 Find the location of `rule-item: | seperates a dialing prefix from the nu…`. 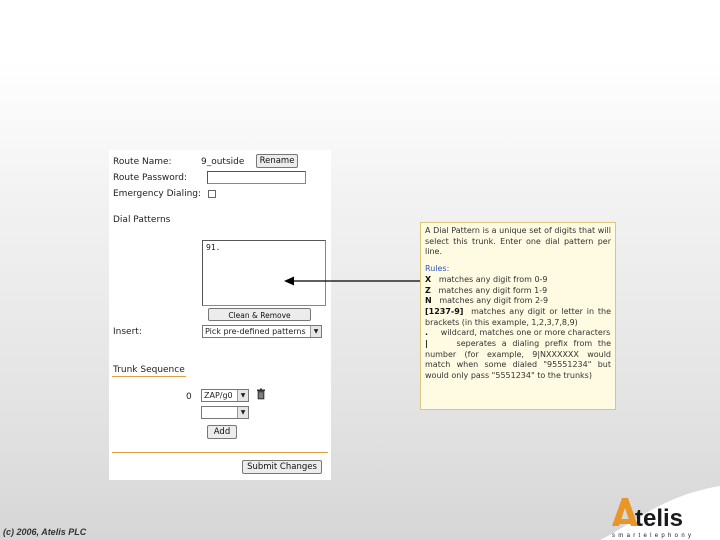

rule-item: | seperates a dialing prefix from the nu… is located at coordinates (518, 360).